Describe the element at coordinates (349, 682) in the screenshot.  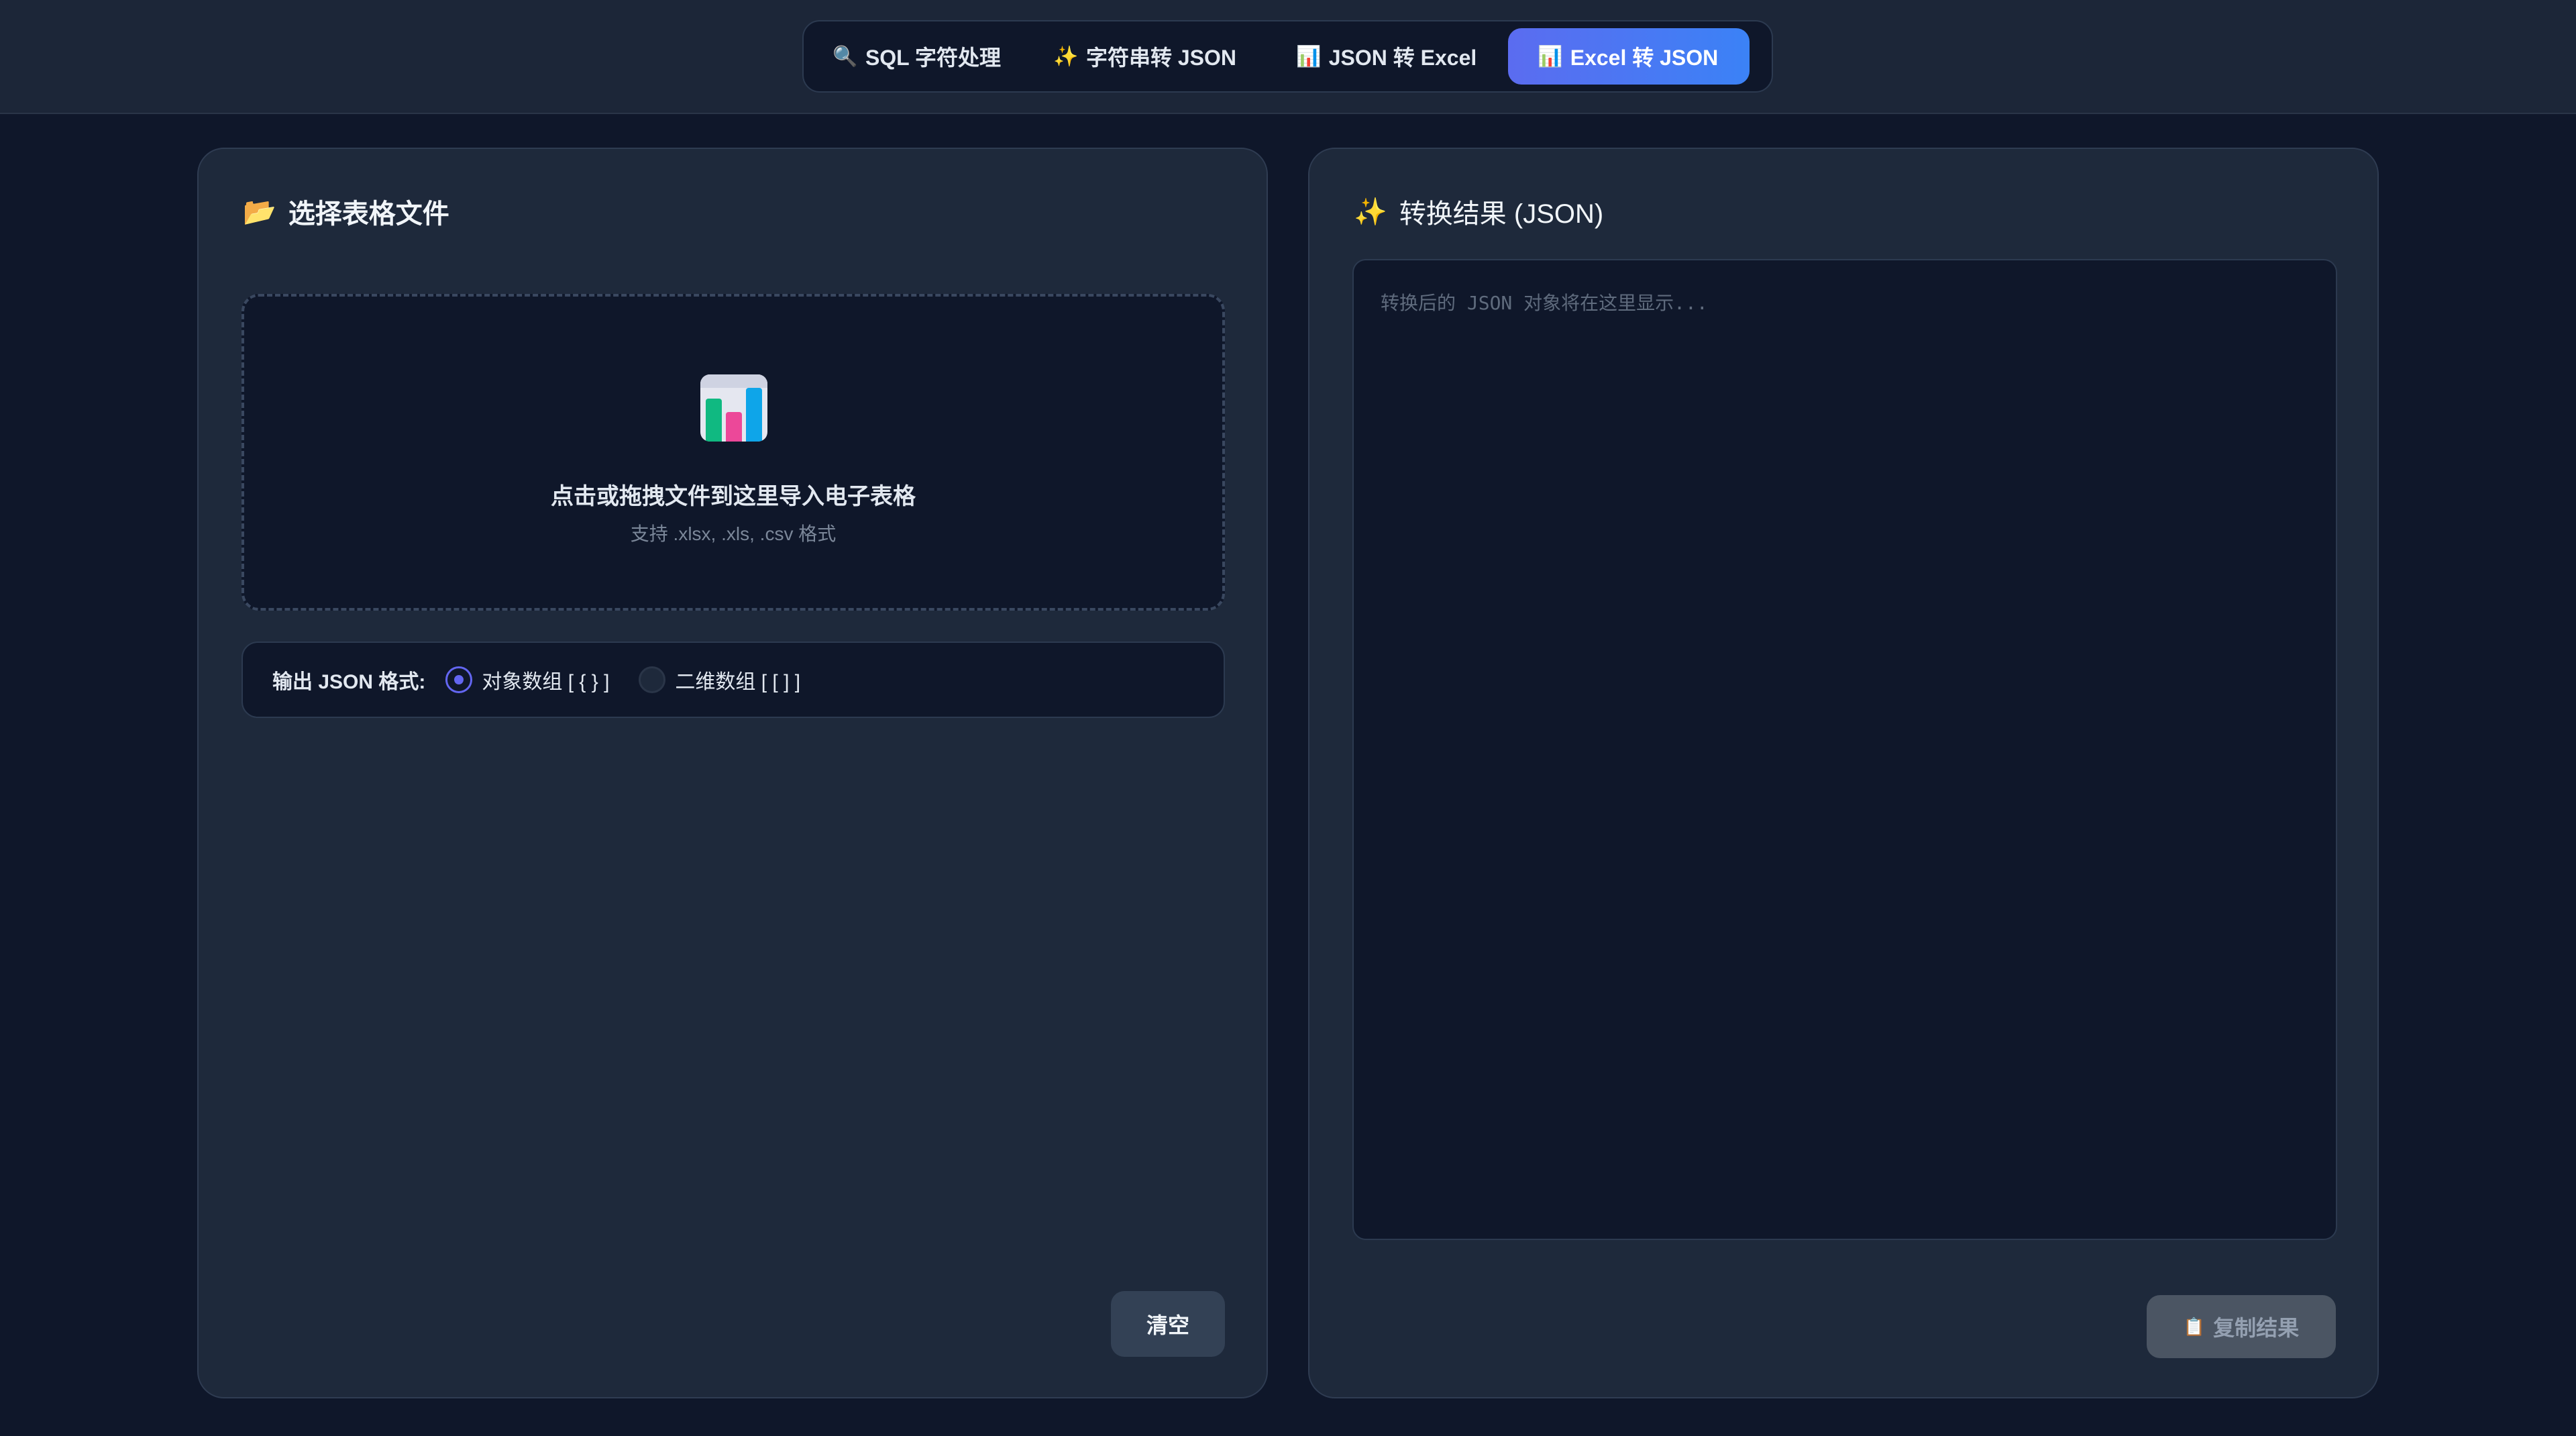
I see `format-label: 输出 JSON 格式:` at that location.